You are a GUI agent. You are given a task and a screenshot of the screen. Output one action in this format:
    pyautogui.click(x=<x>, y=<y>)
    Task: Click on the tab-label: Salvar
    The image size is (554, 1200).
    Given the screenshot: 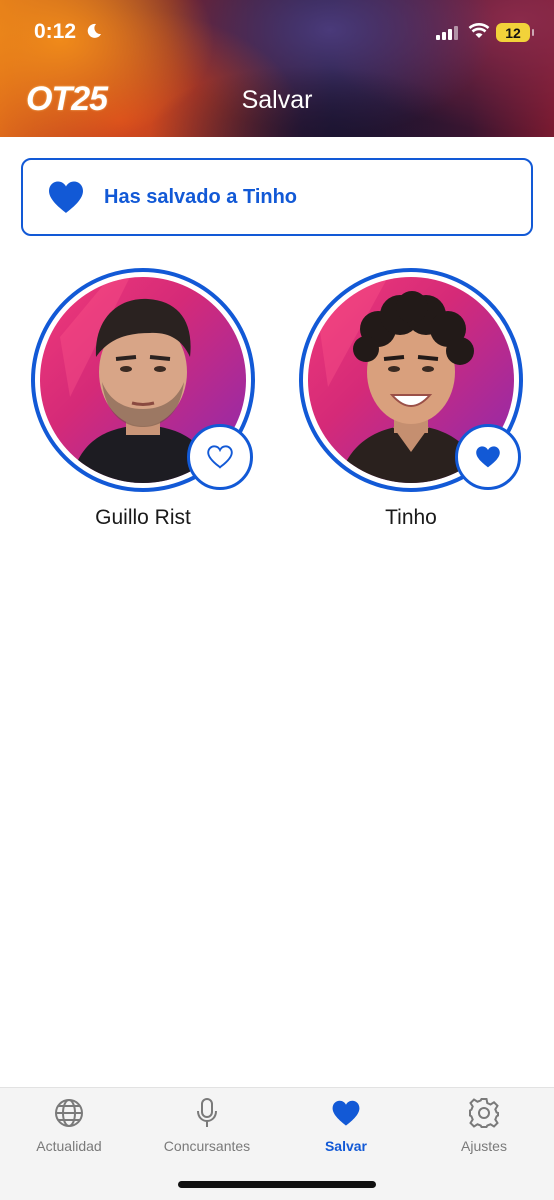 What is the action you would take?
    pyautogui.click(x=346, y=1146)
    